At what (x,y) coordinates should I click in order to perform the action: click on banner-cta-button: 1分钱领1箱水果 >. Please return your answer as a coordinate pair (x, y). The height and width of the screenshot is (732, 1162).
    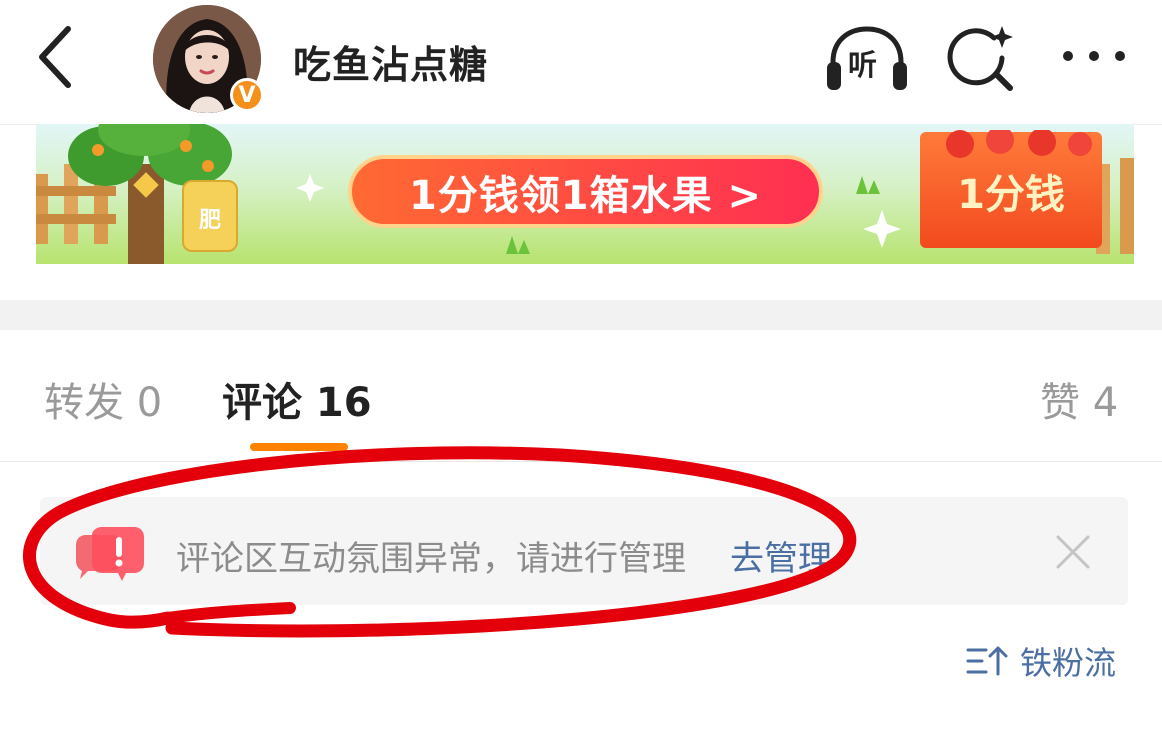
    Looking at the image, I should click on (585, 191).